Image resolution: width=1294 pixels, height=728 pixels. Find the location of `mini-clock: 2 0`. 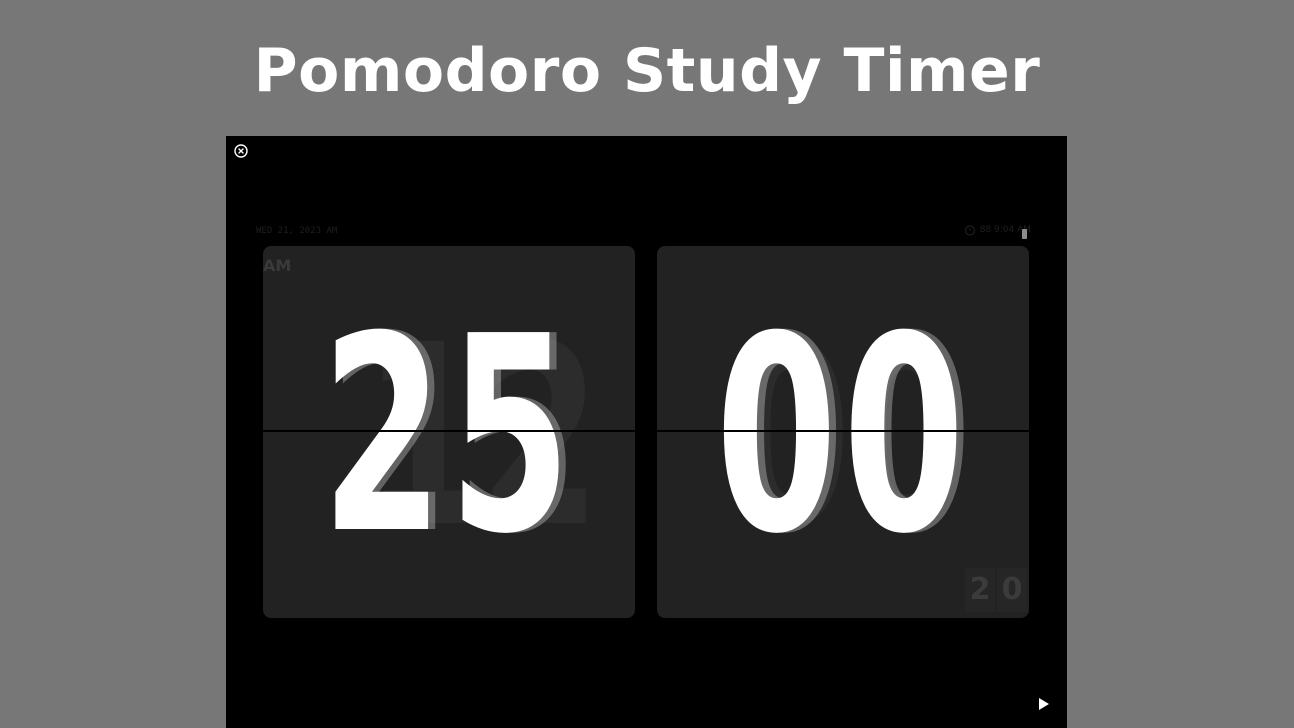

mini-clock: 2 0 is located at coordinates (996, 590).